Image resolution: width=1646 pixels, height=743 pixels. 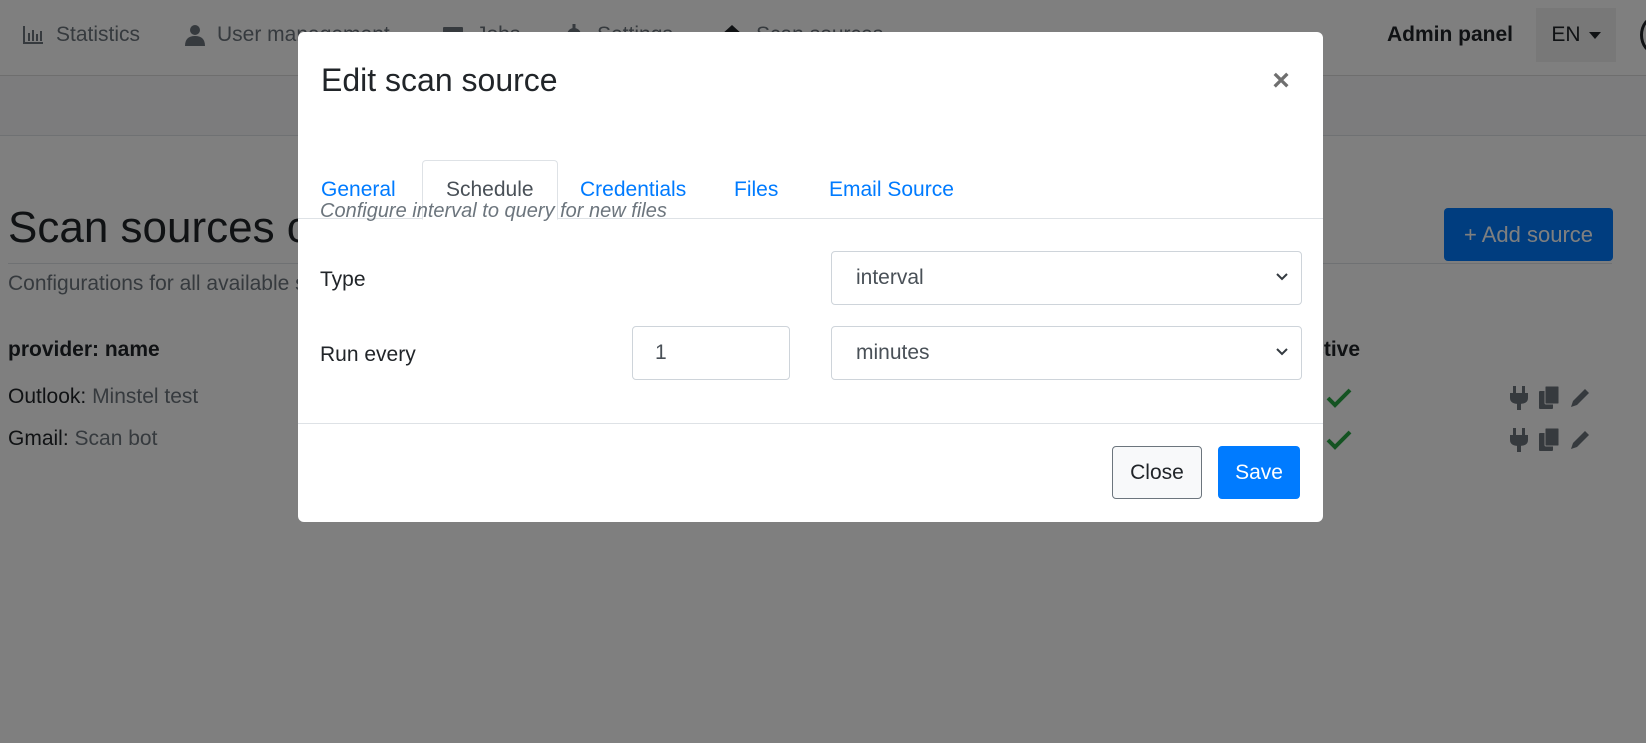 I want to click on run-every-label: Run every, so click(x=368, y=354).